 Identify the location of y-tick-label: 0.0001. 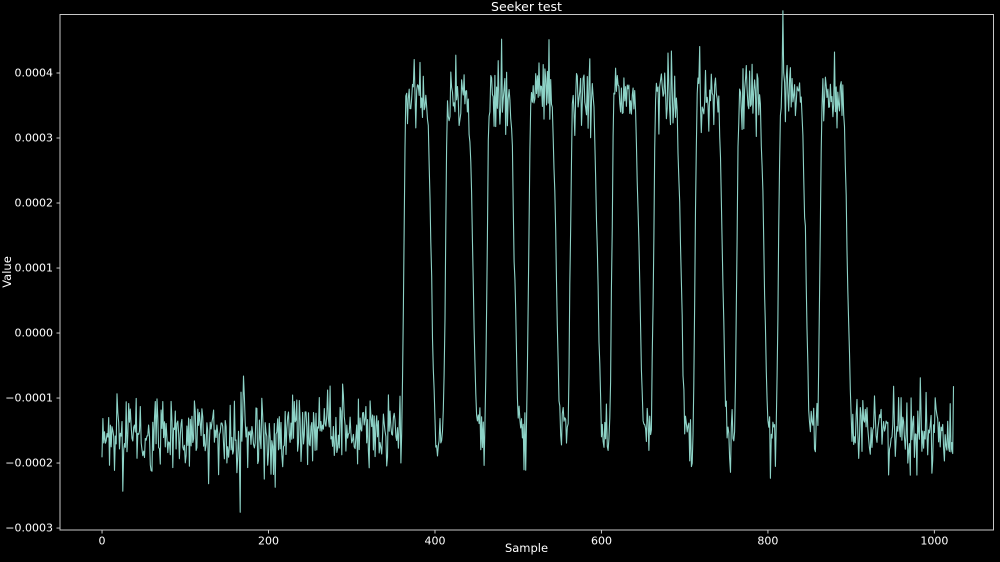
(34, 268).